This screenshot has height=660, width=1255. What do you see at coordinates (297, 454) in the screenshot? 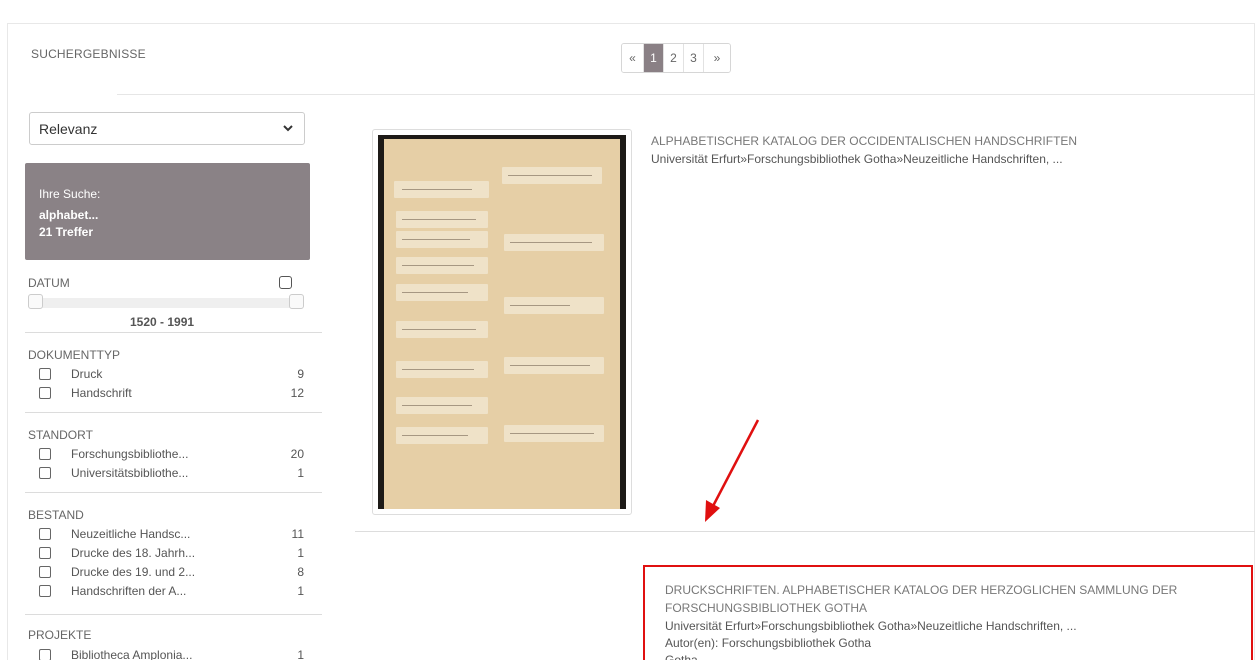
I see `facet-item-count: 20` at bounding box center [297, 454].